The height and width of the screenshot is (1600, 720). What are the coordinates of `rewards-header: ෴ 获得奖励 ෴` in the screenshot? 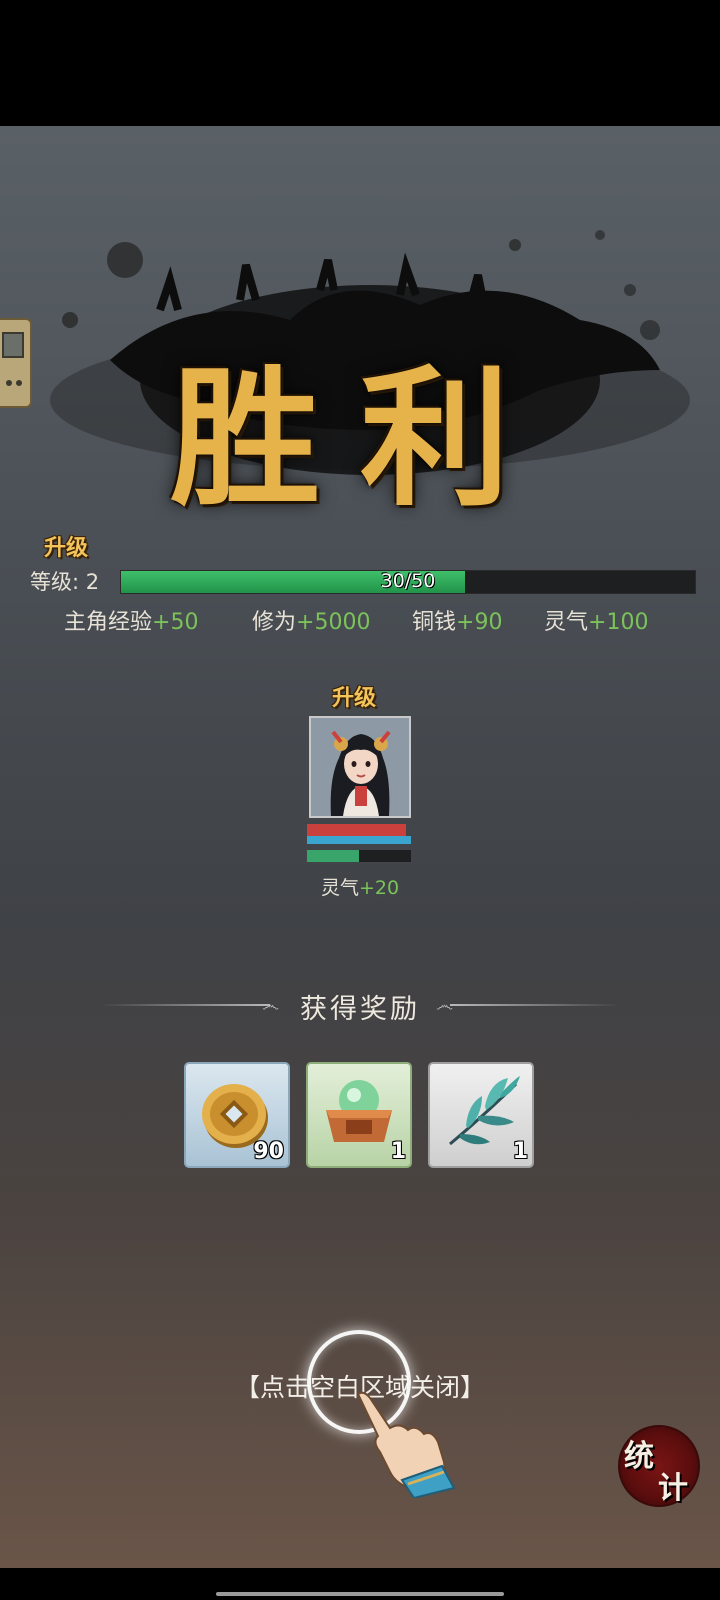 It's located at (360, 1005).